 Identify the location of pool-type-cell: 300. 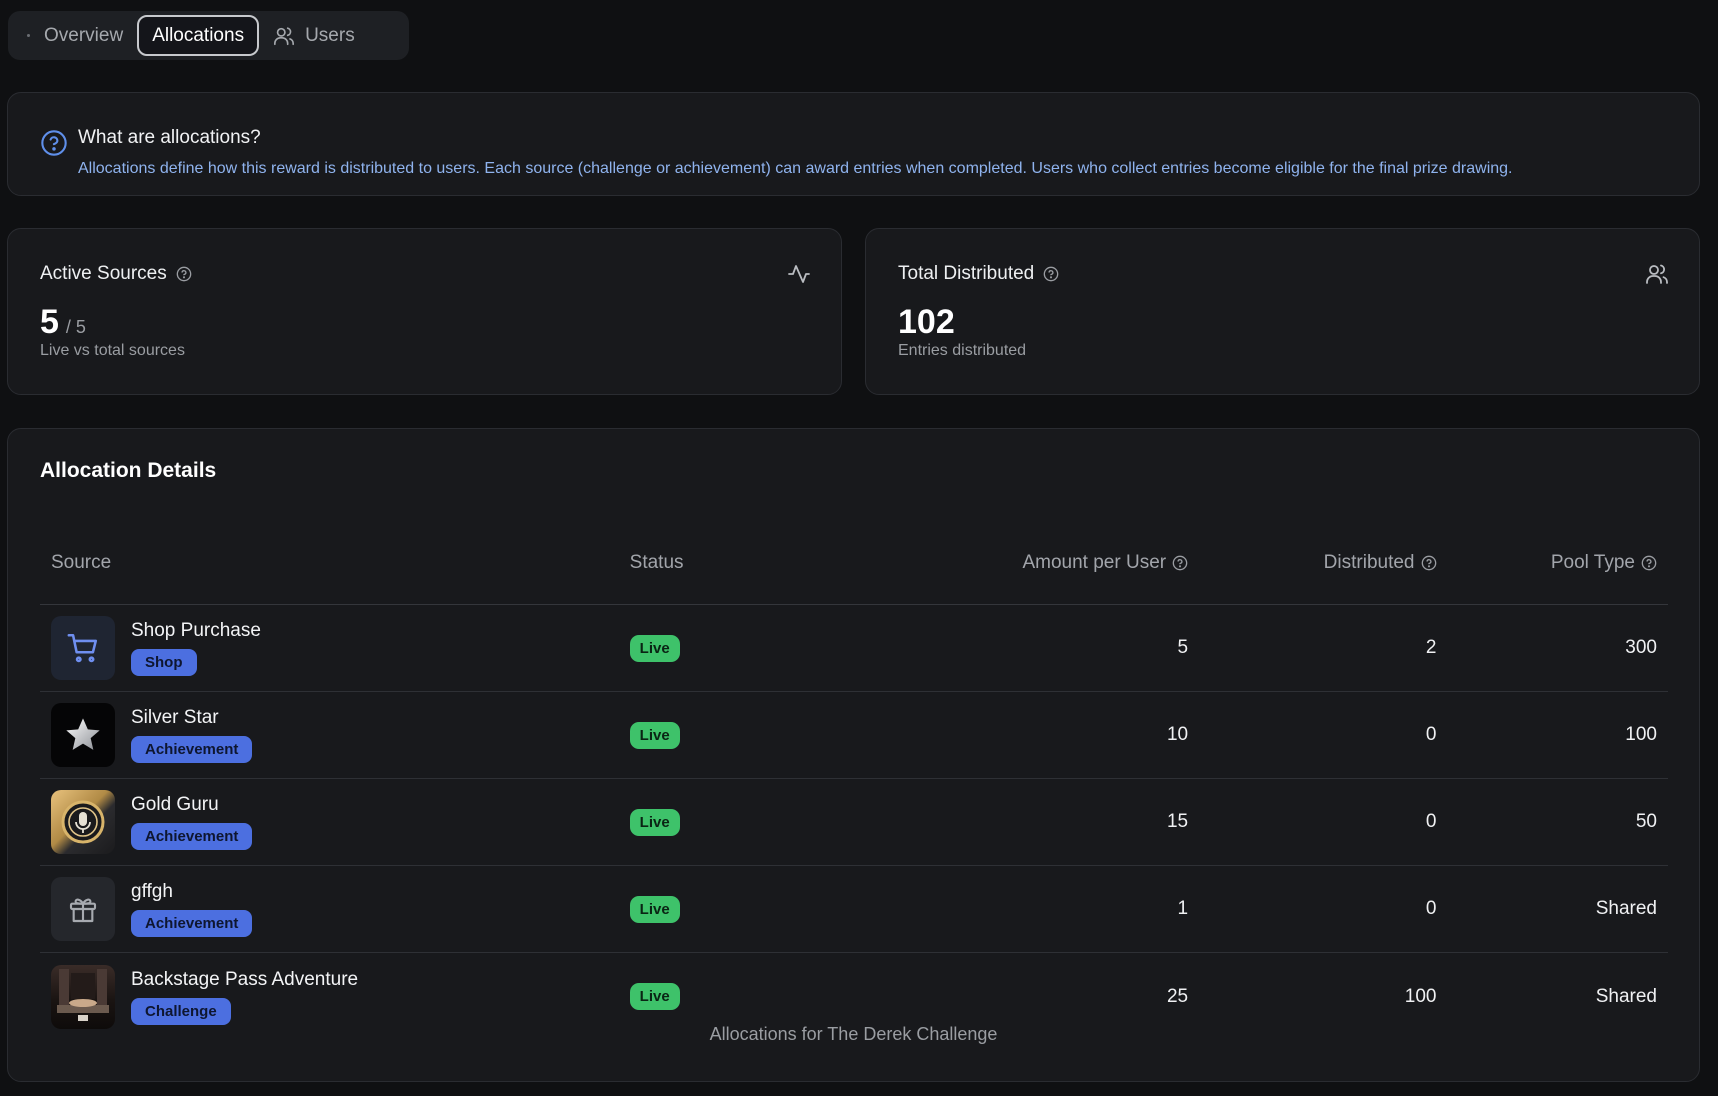
(1641, 647).